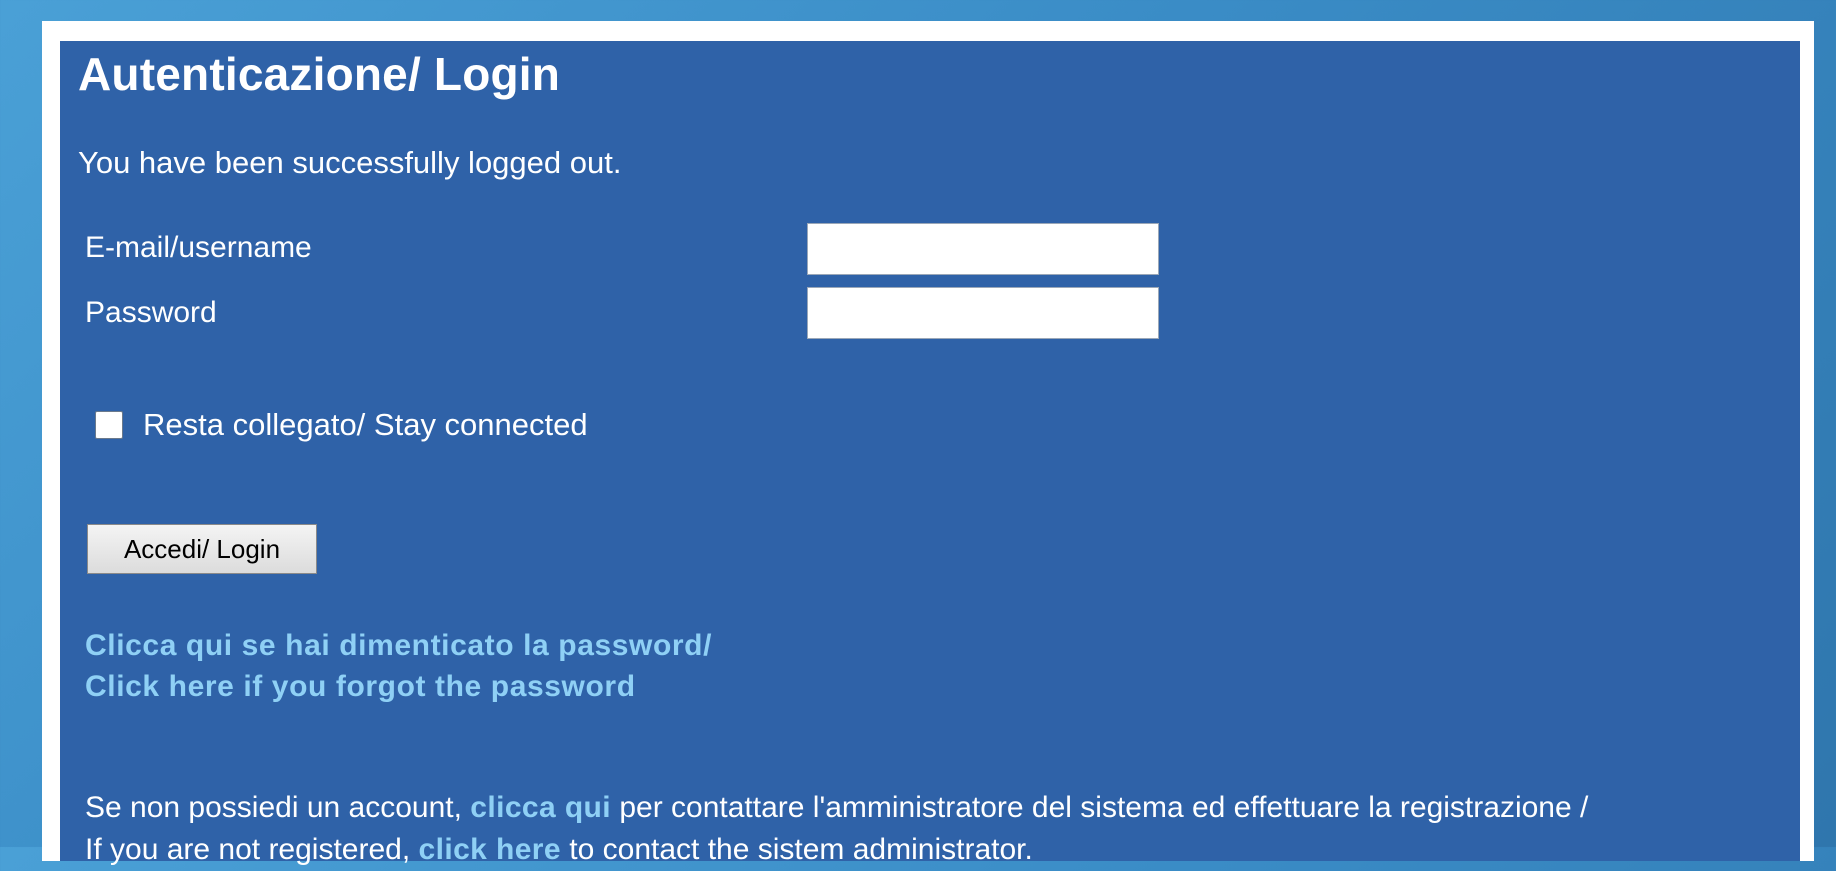 This screenshot has width=1836, height=871. What do you see at coordinates (278, 807) in the screenshot?
I see `register-it-prefix: Se non possiedi un account,` at bounding box center [278, 807].